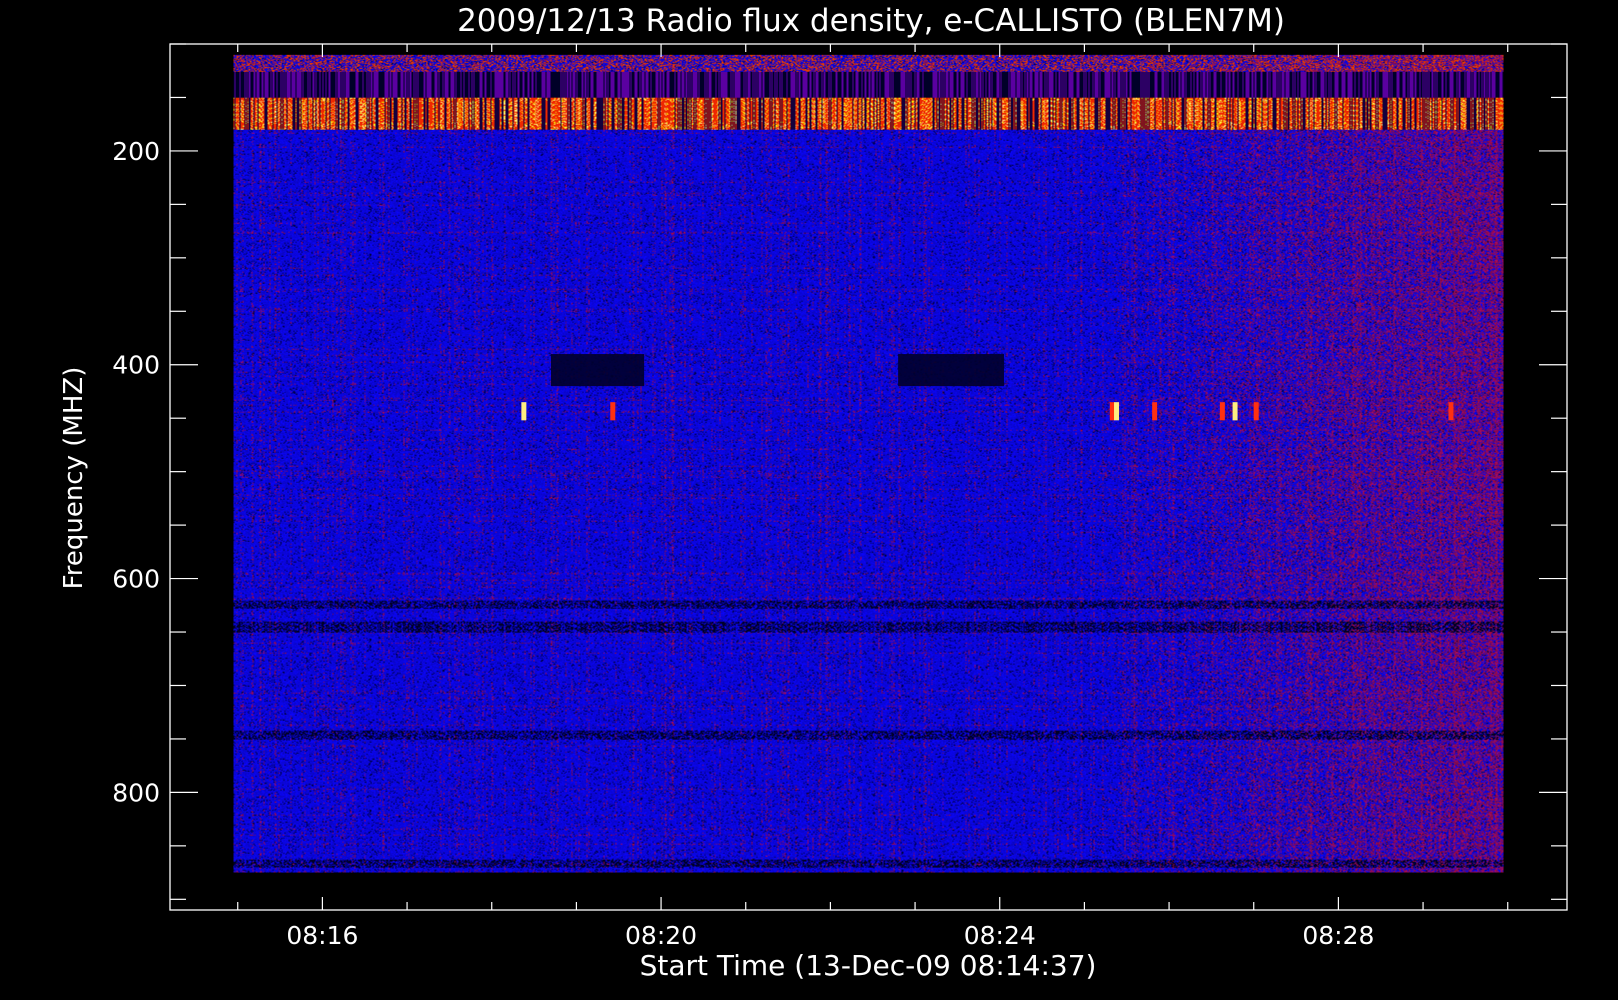 The image size is (1618, 1000). What do you see at coordinates (868, 965) in the screenshot?
I see `x-axis-label: Start Time (13-Dec-09 08:14:37)` at bounding box center [868, 965].